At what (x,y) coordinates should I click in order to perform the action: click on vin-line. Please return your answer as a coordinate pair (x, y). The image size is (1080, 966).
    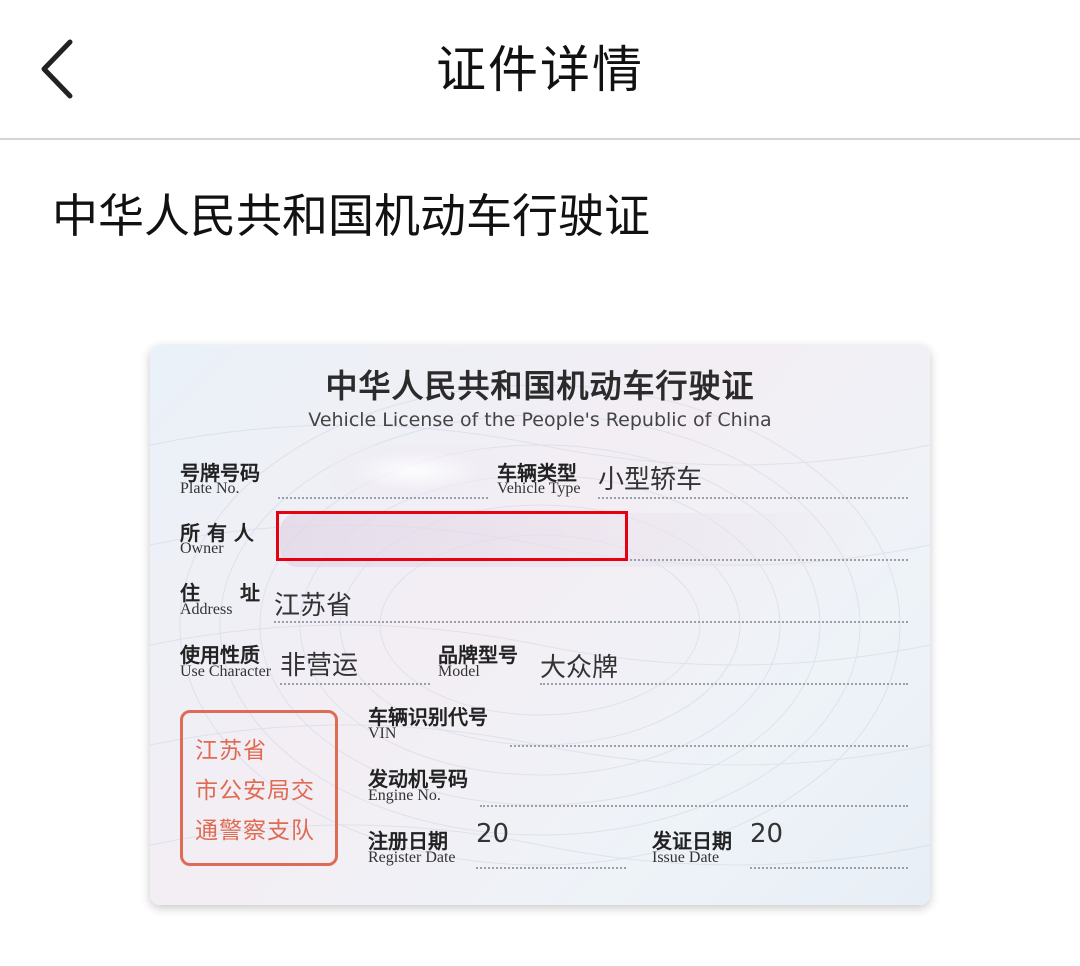
    Looking at the image, I should click on (709, 746).